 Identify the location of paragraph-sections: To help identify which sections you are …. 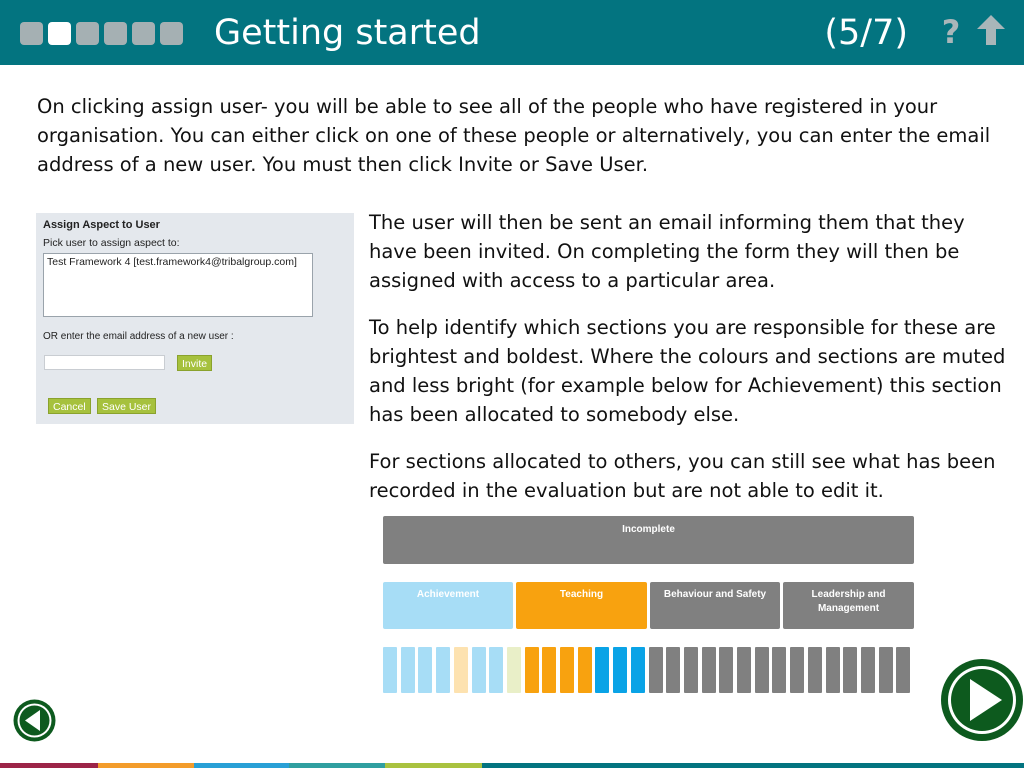
(687, 371).